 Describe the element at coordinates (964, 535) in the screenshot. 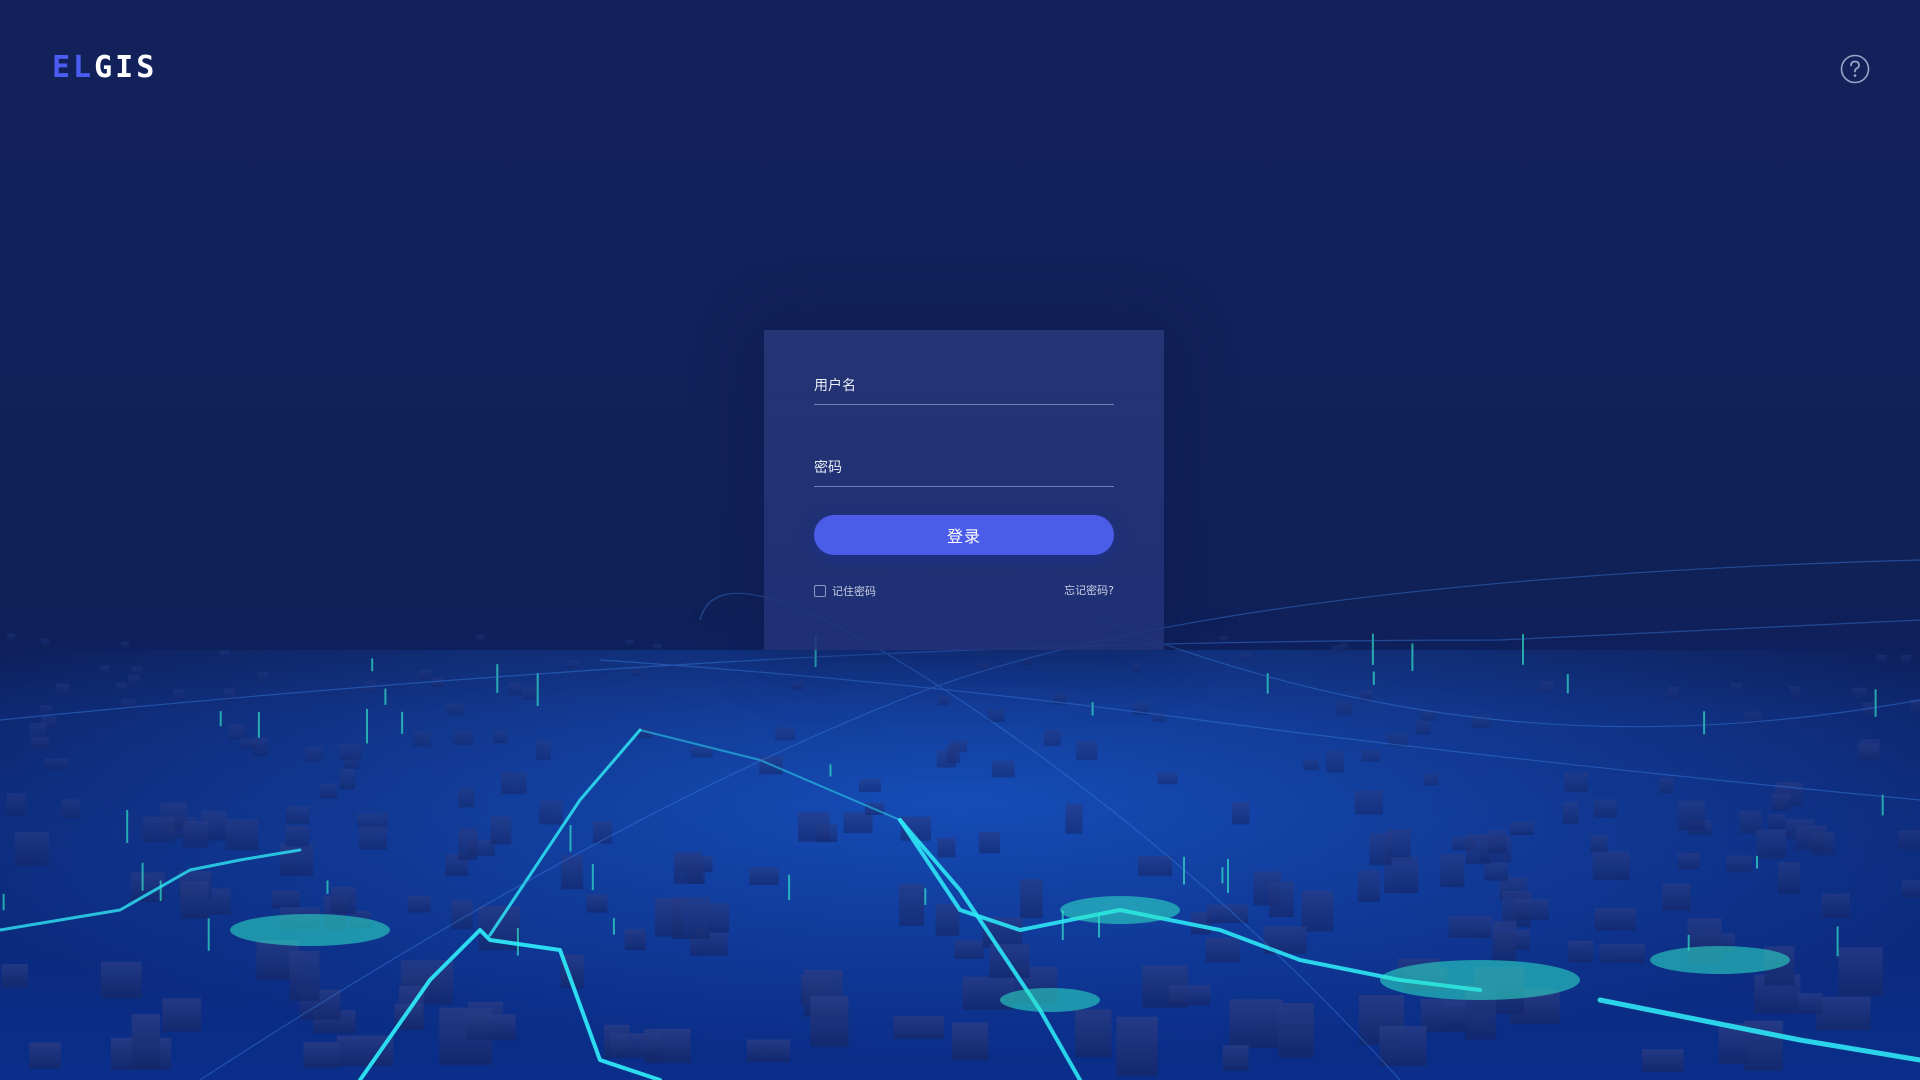

I see `login-button: 登录` at that location.